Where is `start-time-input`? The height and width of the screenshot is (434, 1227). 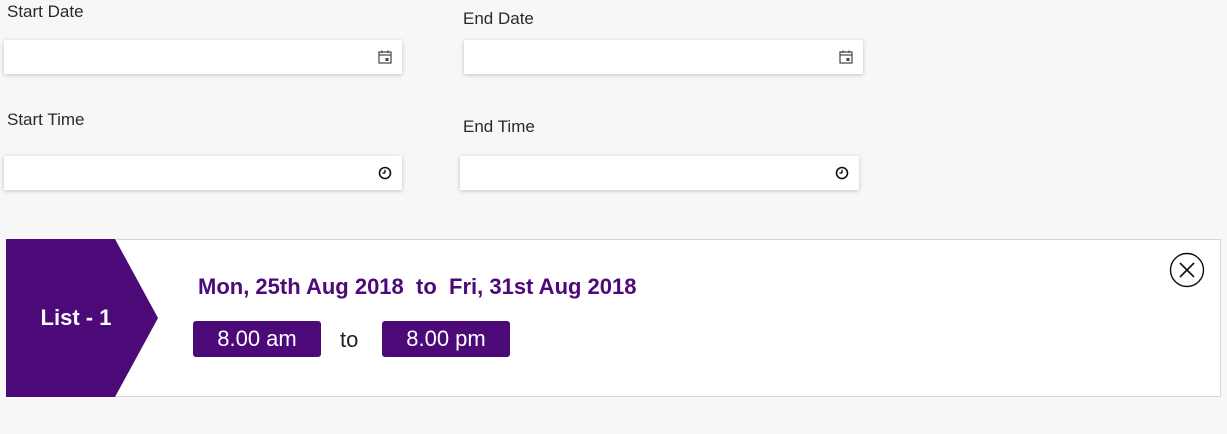
start-time-input is located at coordinates (183, 173).